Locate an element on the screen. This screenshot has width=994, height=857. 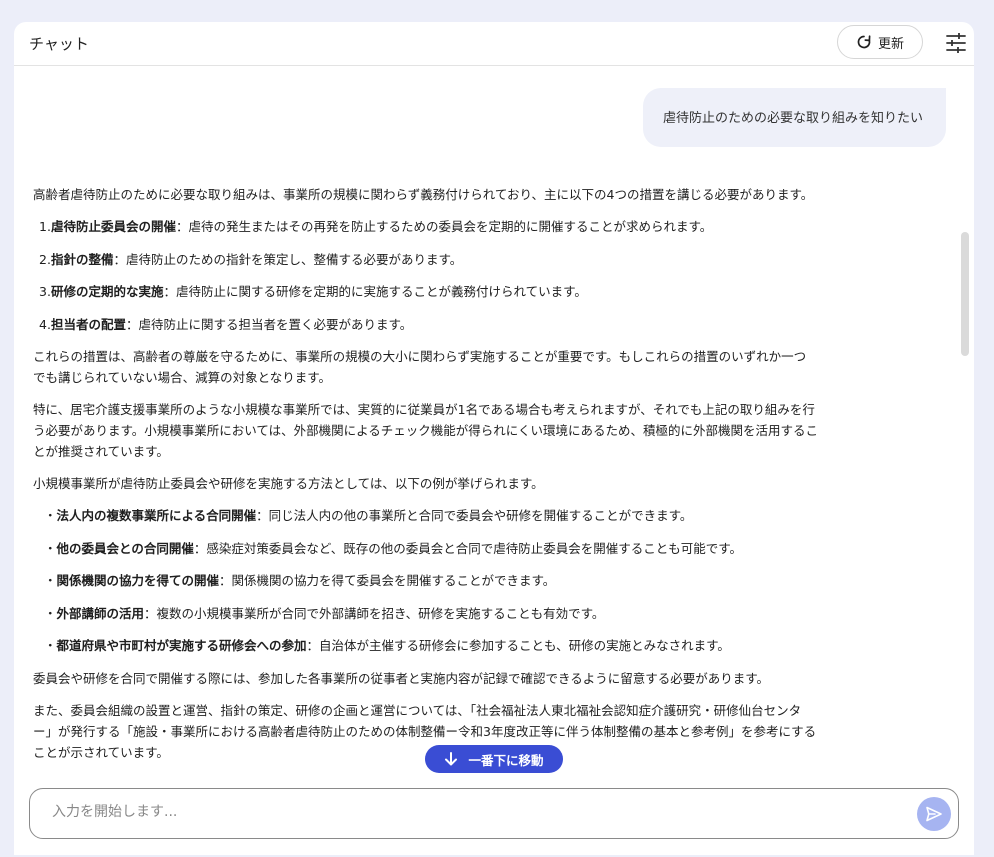
chat-header: チャット 更新 is located at coordinates (494, 44).